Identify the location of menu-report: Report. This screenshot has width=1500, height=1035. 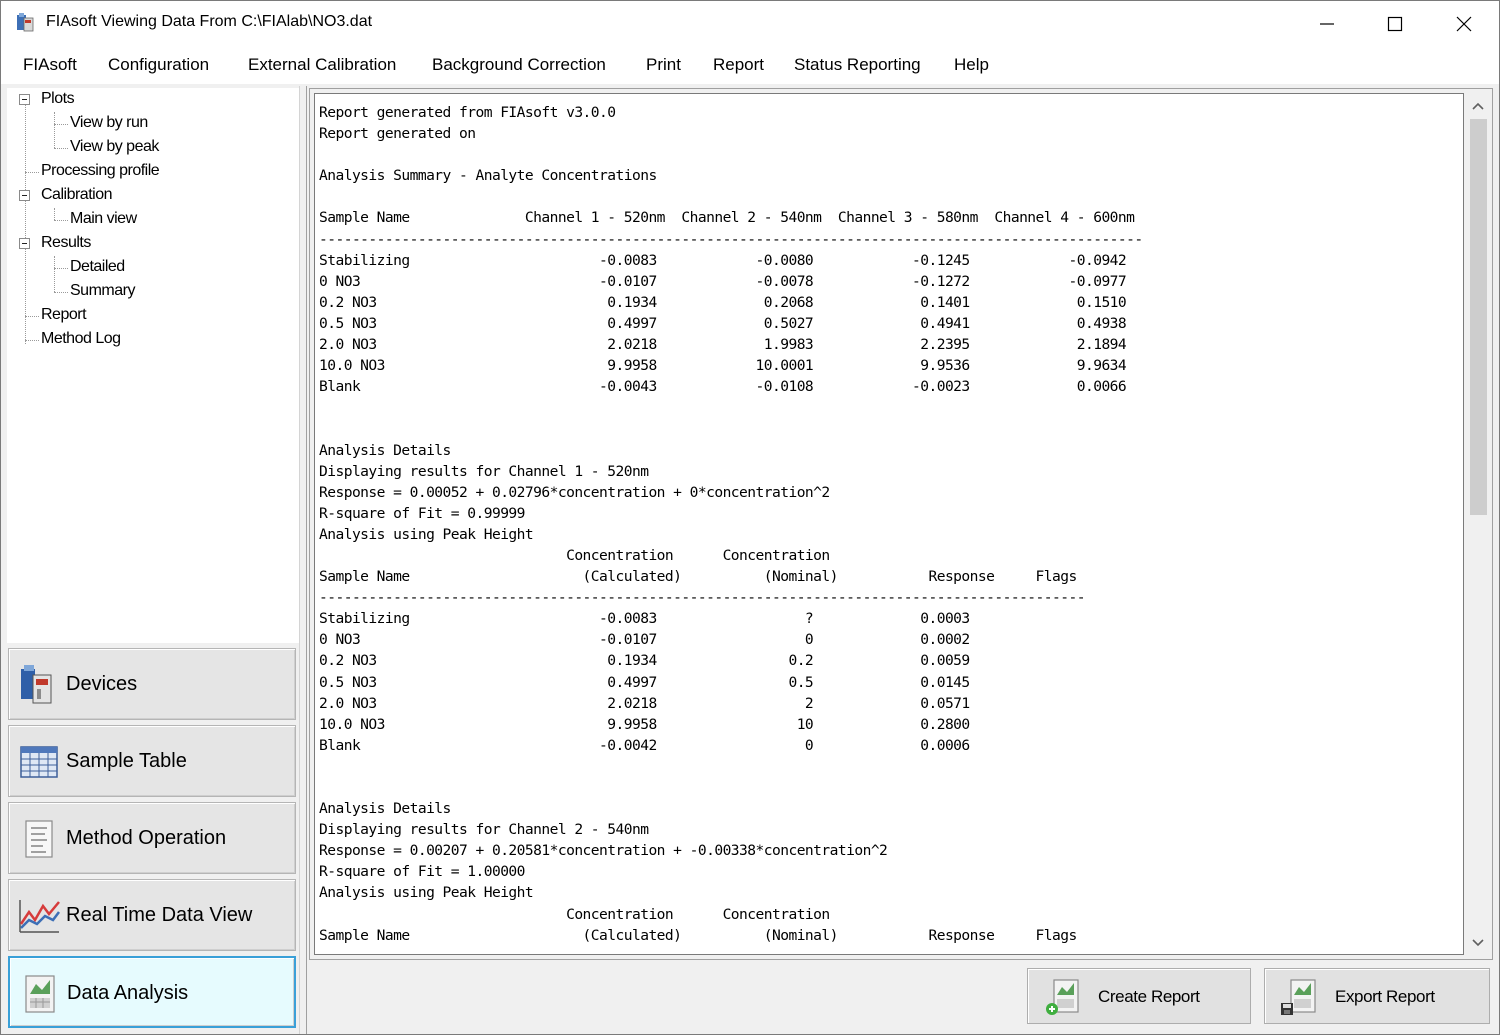
(738, 65).